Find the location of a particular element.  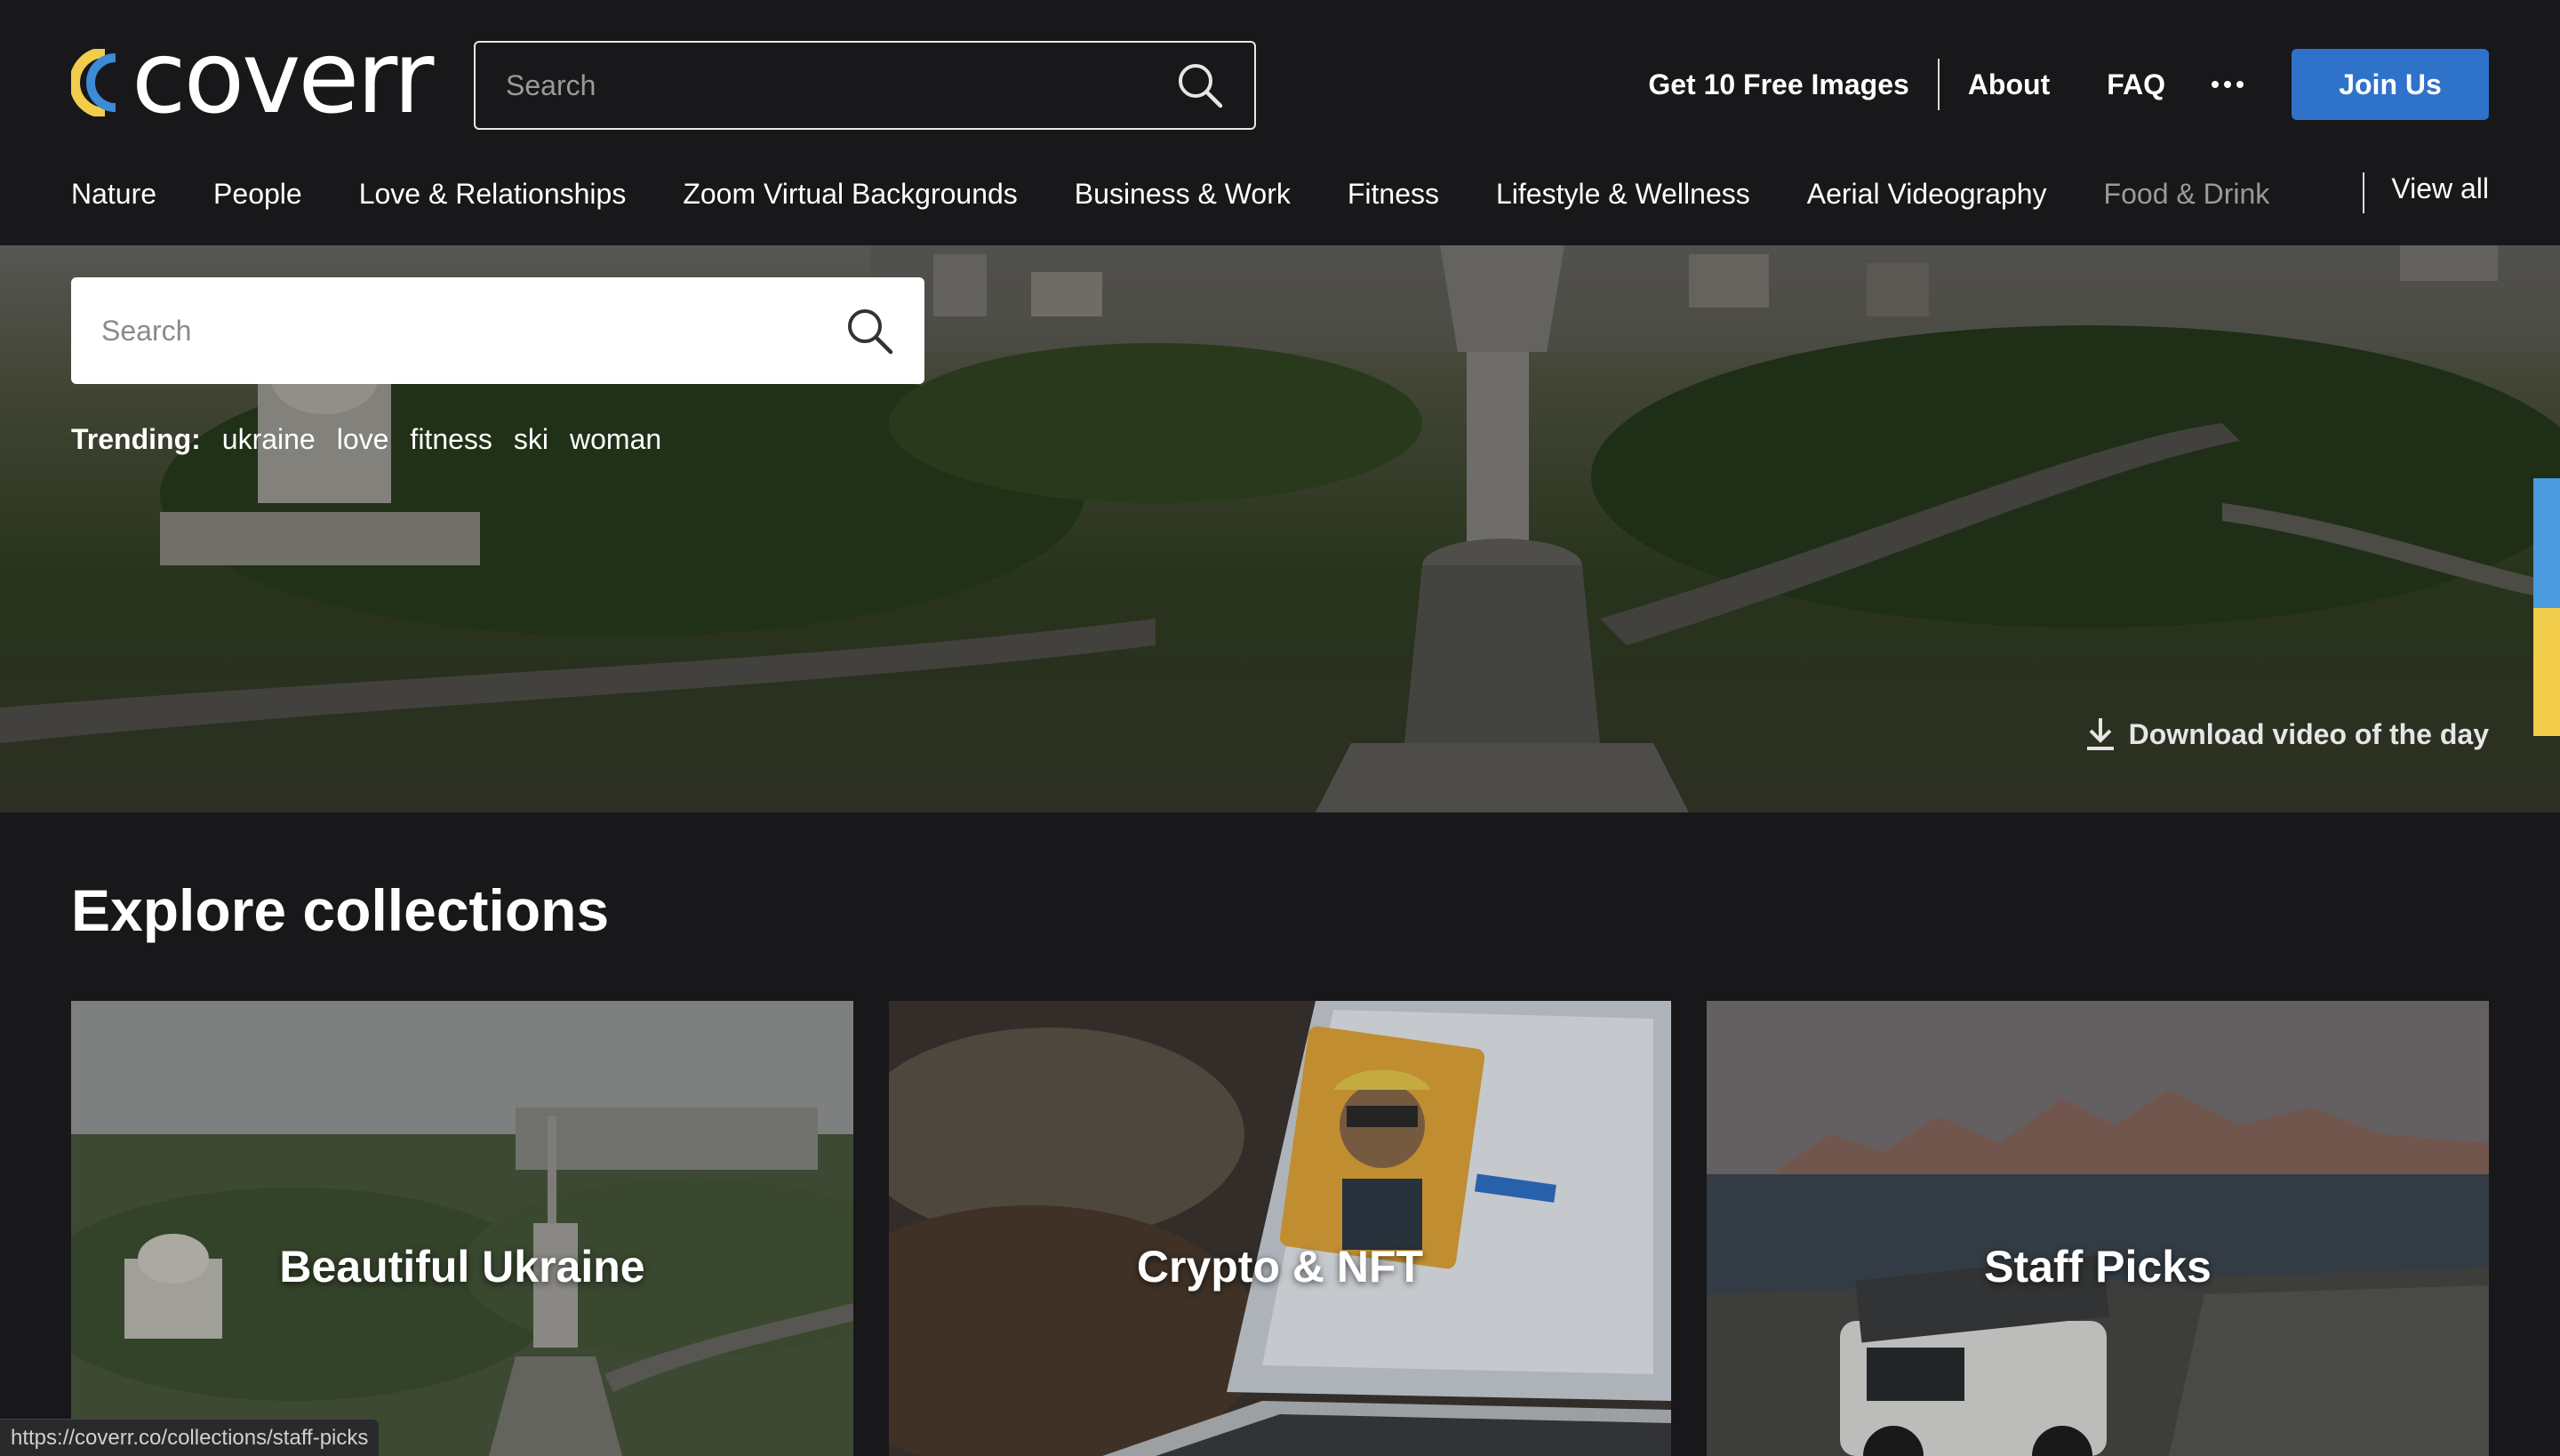

header-search-box is located at coordinates (865, 85).